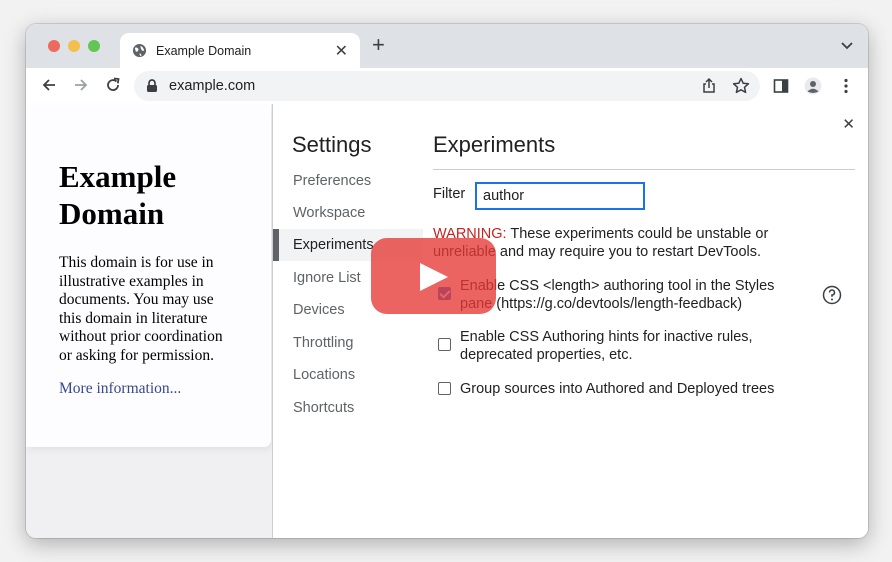 This screenshot has height=562, width=892. Describe the element at coordinates (741, 86) in the screenshot. I see `bookmark-star-icon` at that location.